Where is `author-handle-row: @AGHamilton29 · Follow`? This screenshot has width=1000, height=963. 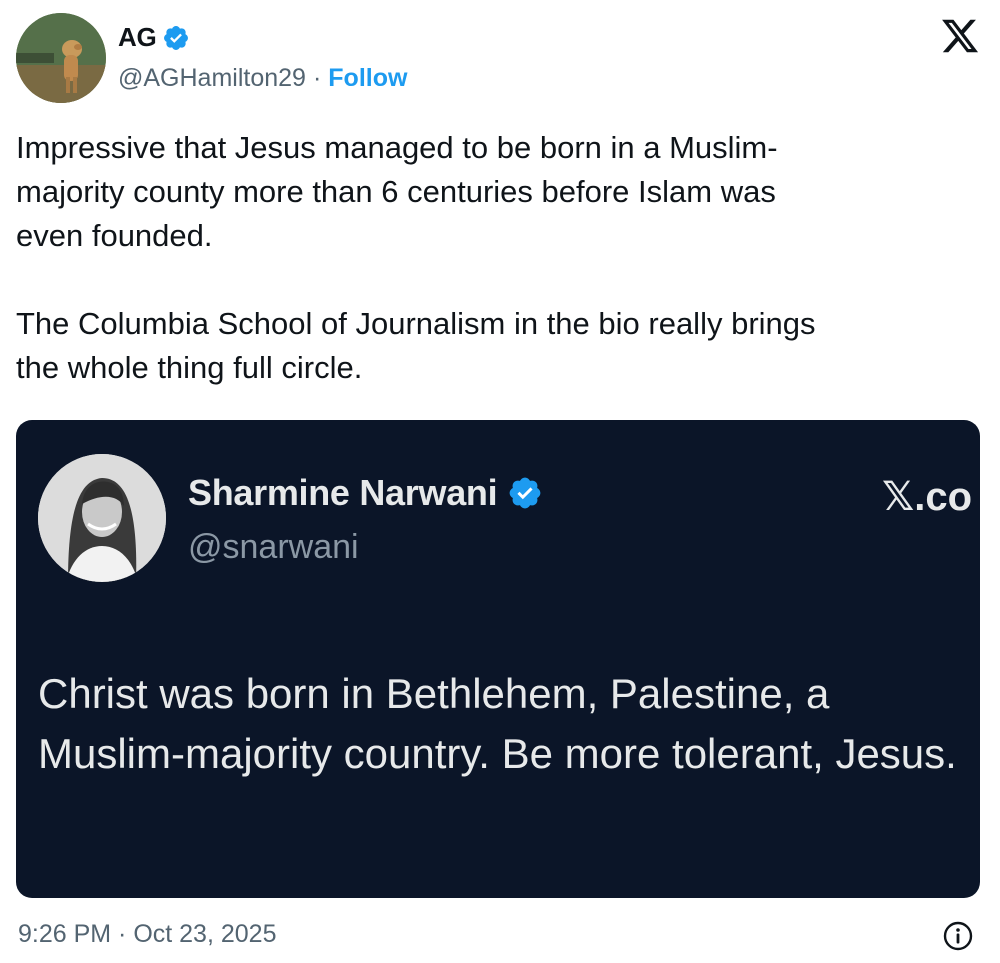 author-handle-row: @AGHamilton29 · Follow is located at coordinates (262, 78).